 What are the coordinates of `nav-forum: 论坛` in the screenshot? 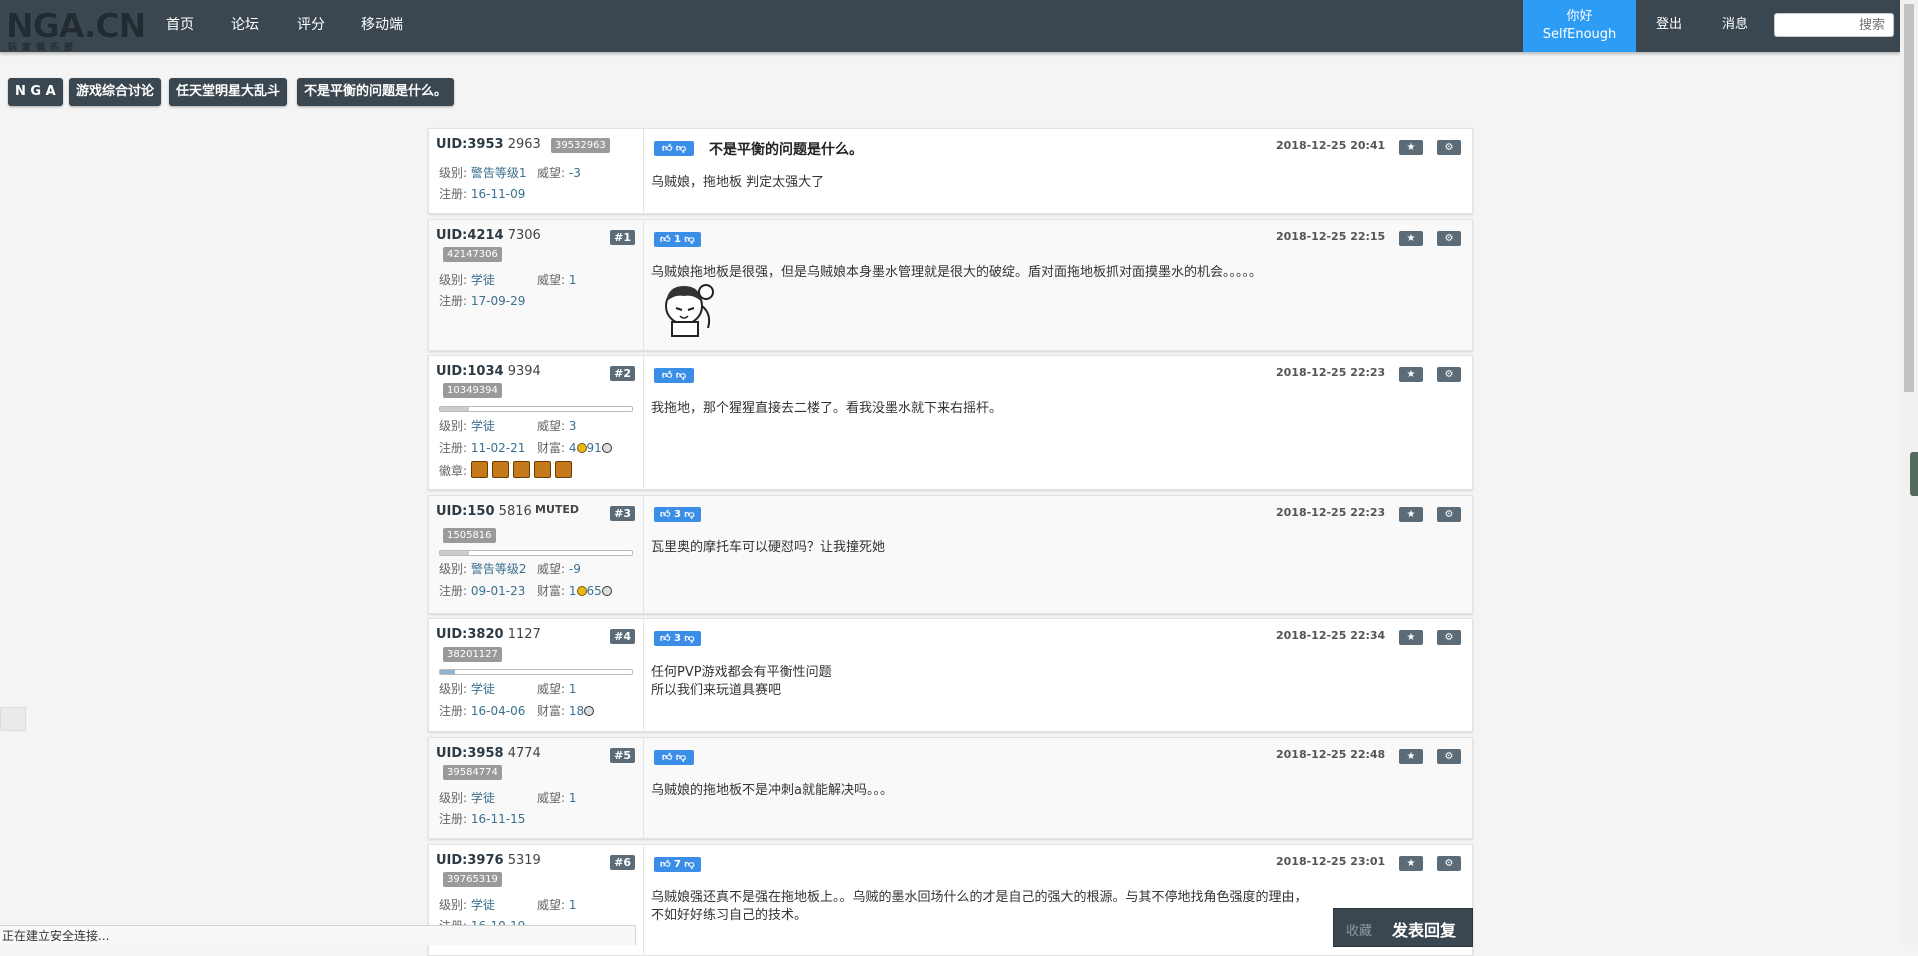 It's located at (245, 26).